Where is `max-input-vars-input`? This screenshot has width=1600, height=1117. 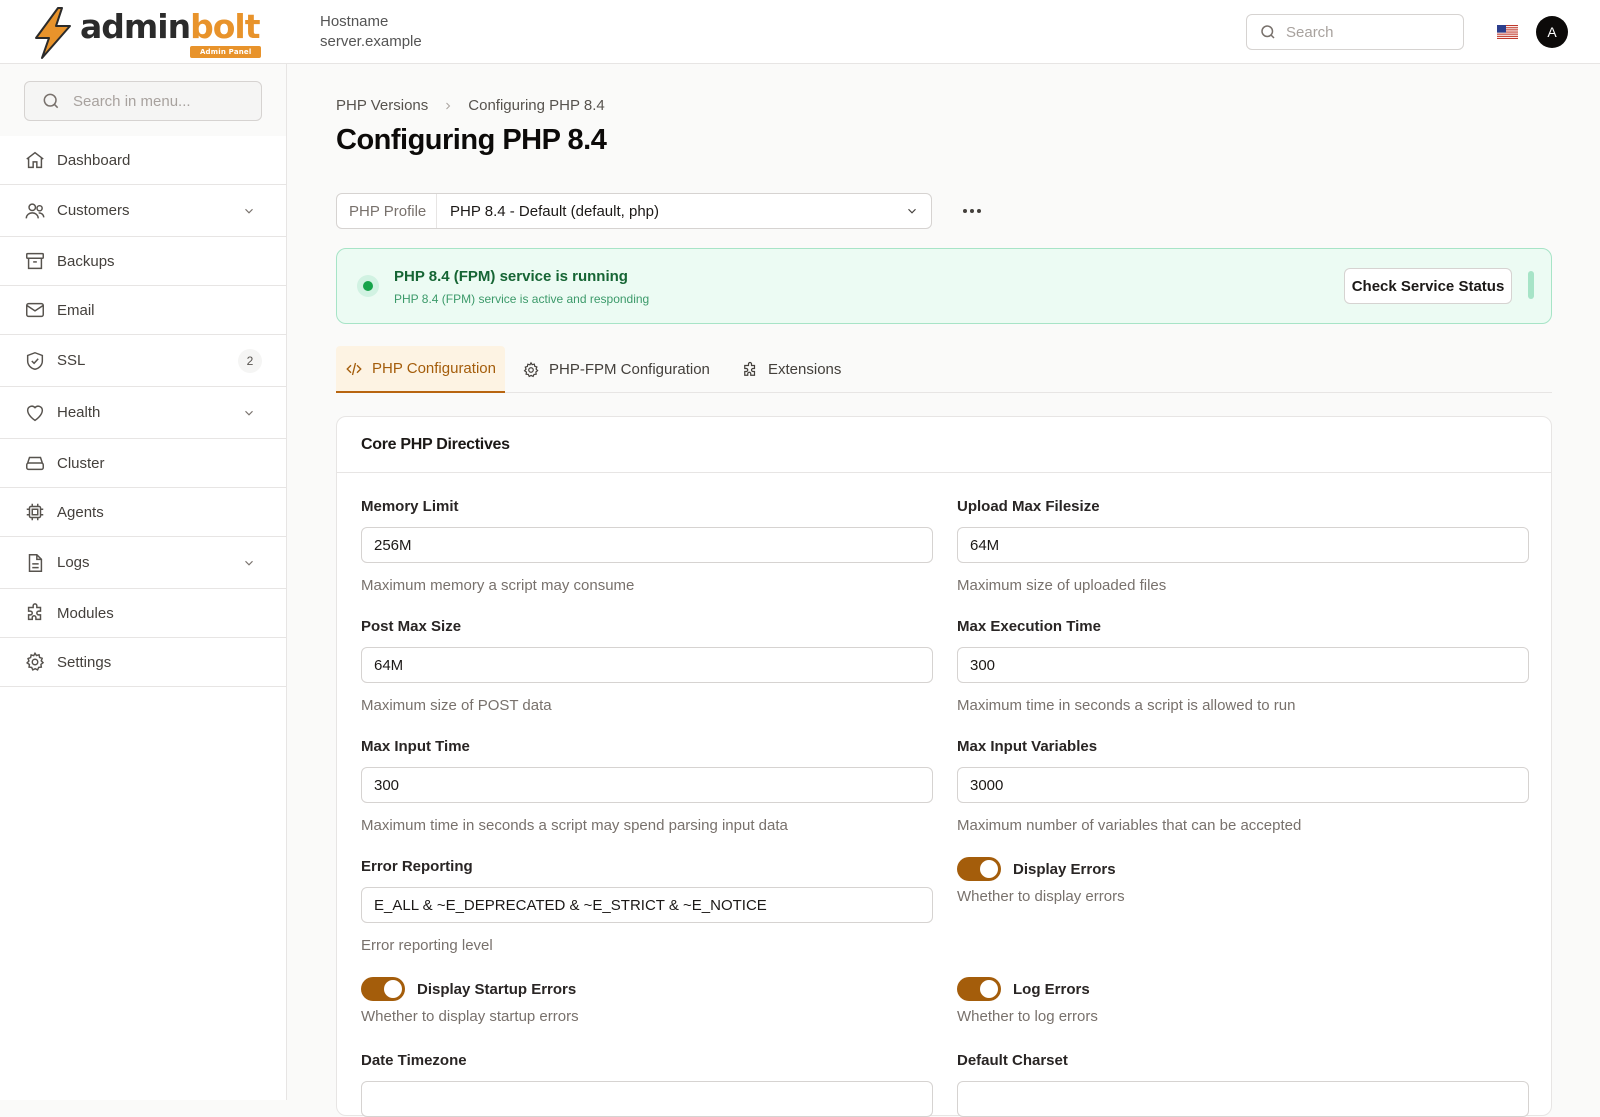
max-input-vars-input is located at coordinates (1243, 785).